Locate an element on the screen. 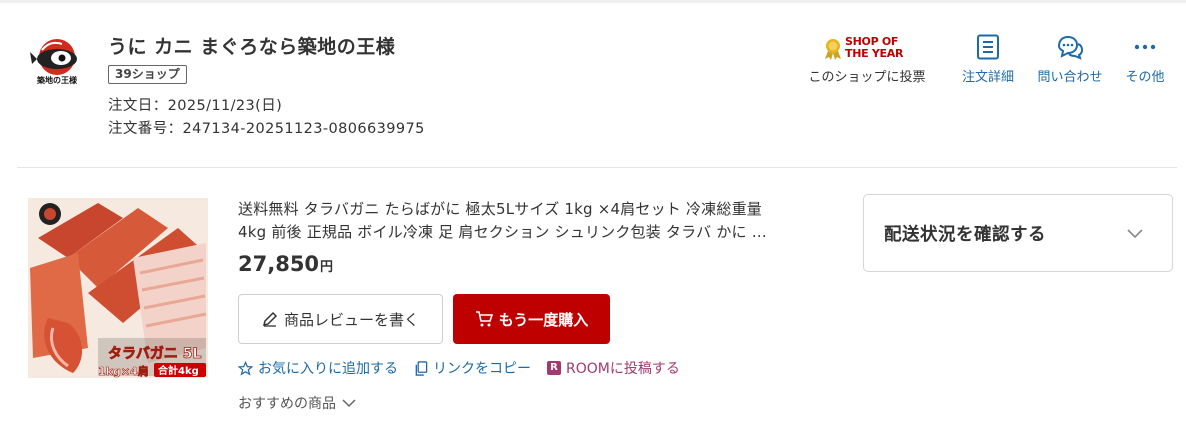  shop-logo: 築地の王様 is located at coordinates (57, 61).